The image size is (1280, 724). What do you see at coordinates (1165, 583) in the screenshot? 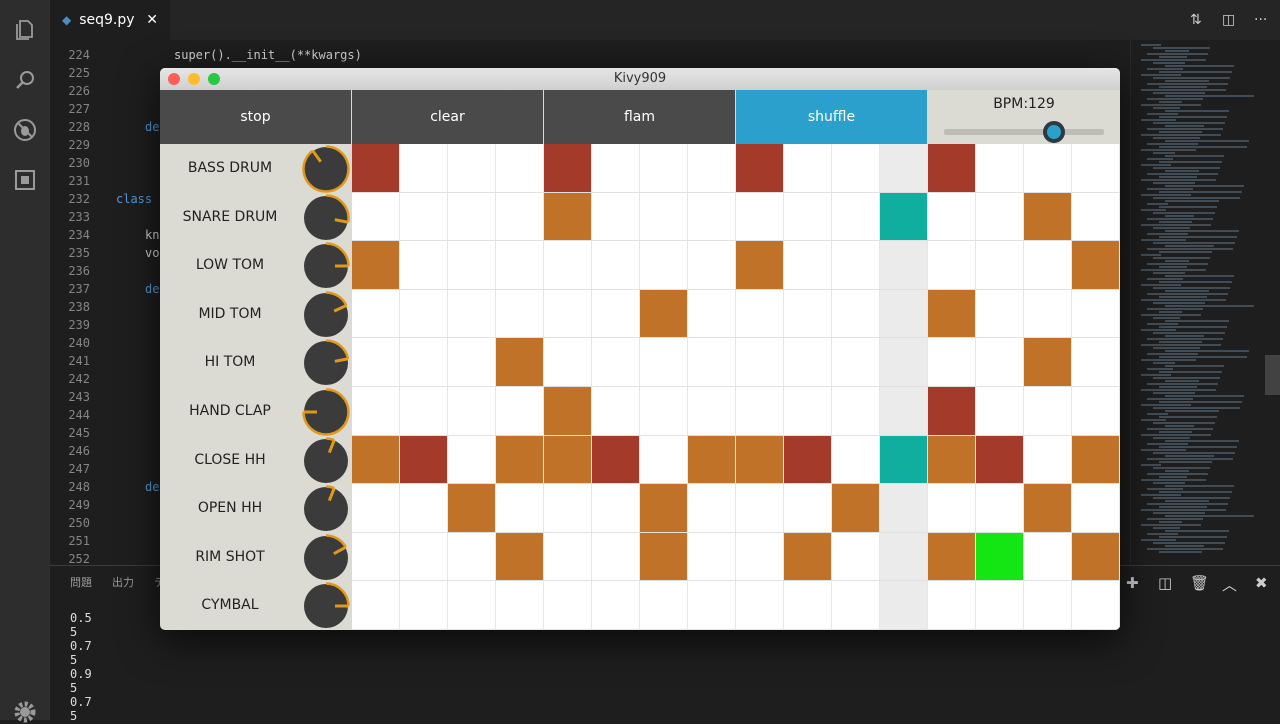
I see `split-terminal-icon: ◫` at bounding box center [1165, 583].